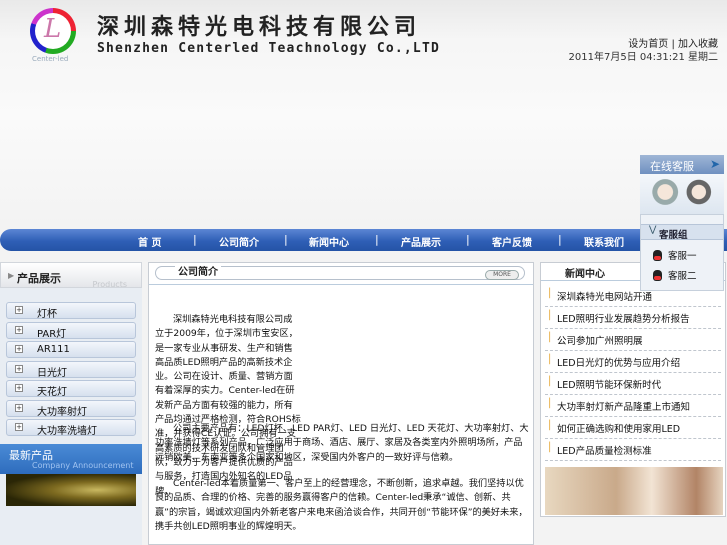 This screenshot has width=727, height=545. Describe the element at coordinates (198, 270) in the screenshot. I see `company-intro-title: 公司简介` at that location.